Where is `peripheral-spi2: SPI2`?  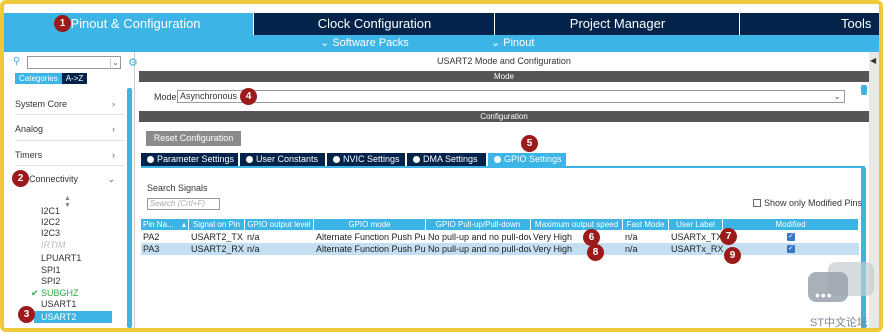 peripheral-spi2: SPI2 is located at coordinates (51, 281).